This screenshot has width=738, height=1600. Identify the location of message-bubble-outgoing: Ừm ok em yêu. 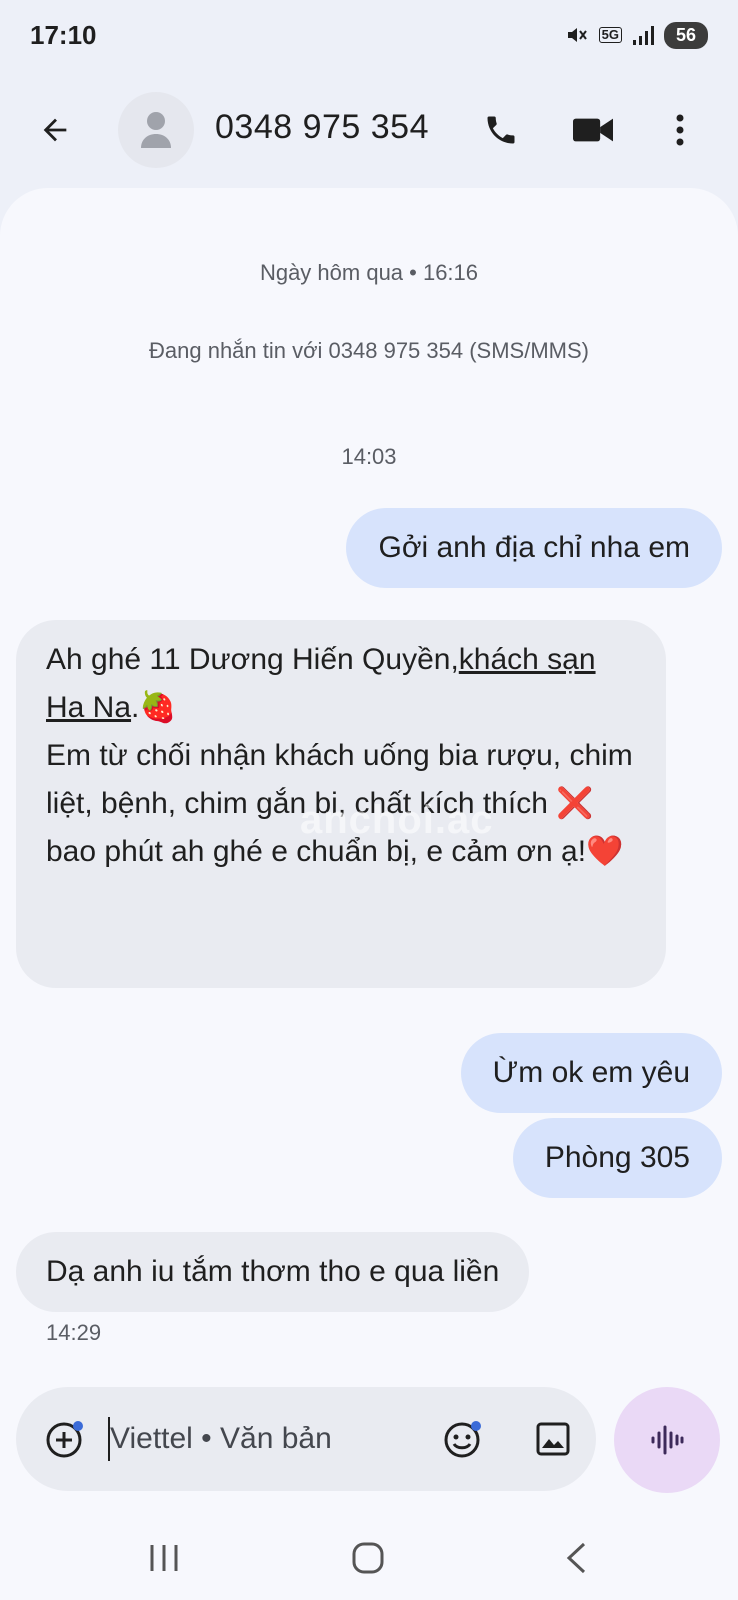
(591, 1073).